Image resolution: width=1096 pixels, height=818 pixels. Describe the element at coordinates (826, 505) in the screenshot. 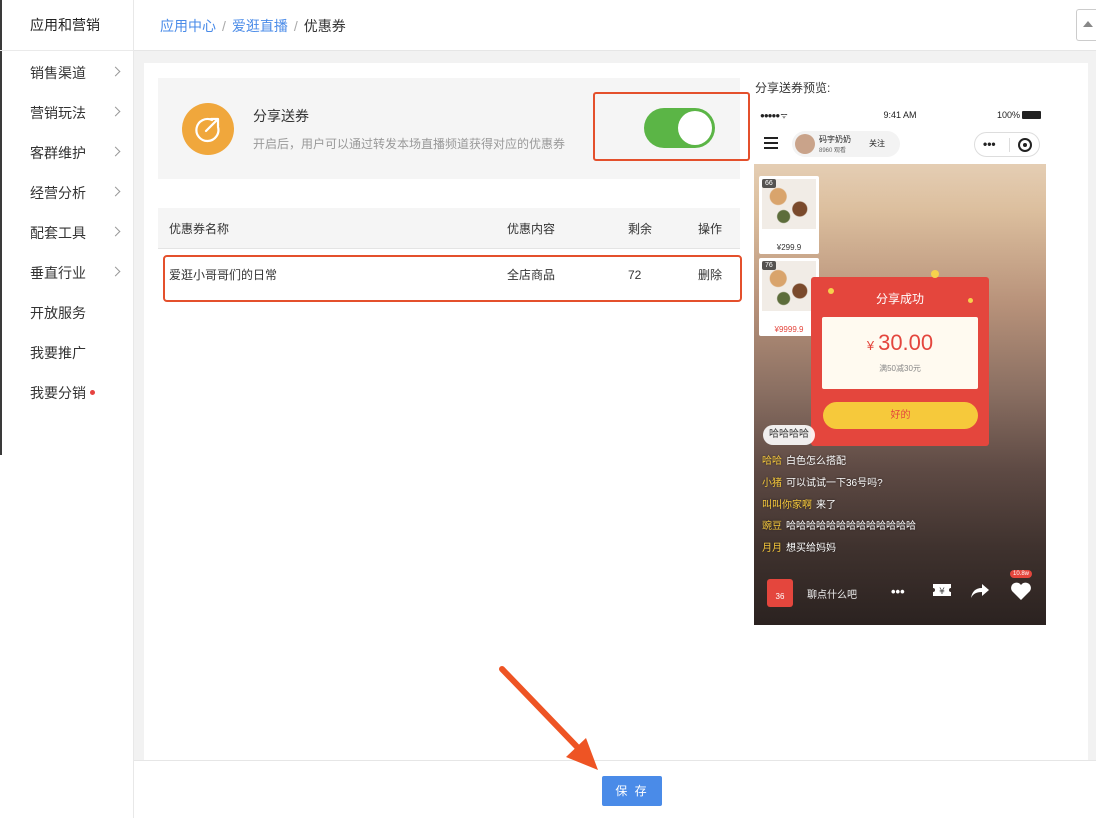

I see `chat-text: 来了` at that location.